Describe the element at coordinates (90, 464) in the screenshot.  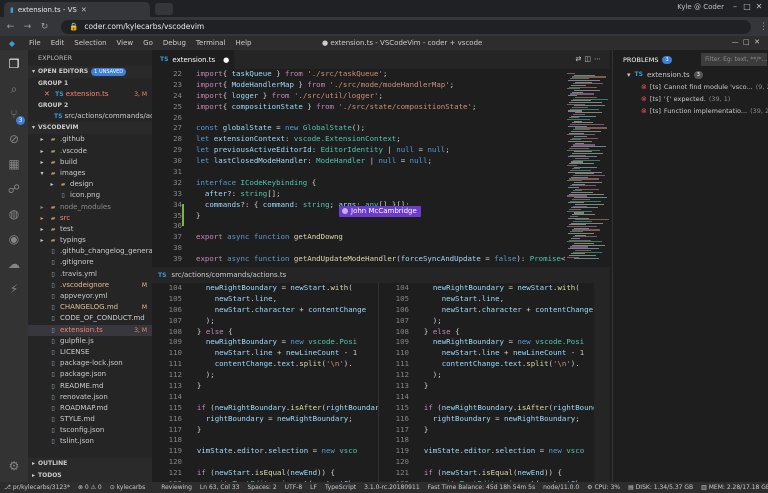
I see `outline-header: ▸ OUTLINE` at that location.